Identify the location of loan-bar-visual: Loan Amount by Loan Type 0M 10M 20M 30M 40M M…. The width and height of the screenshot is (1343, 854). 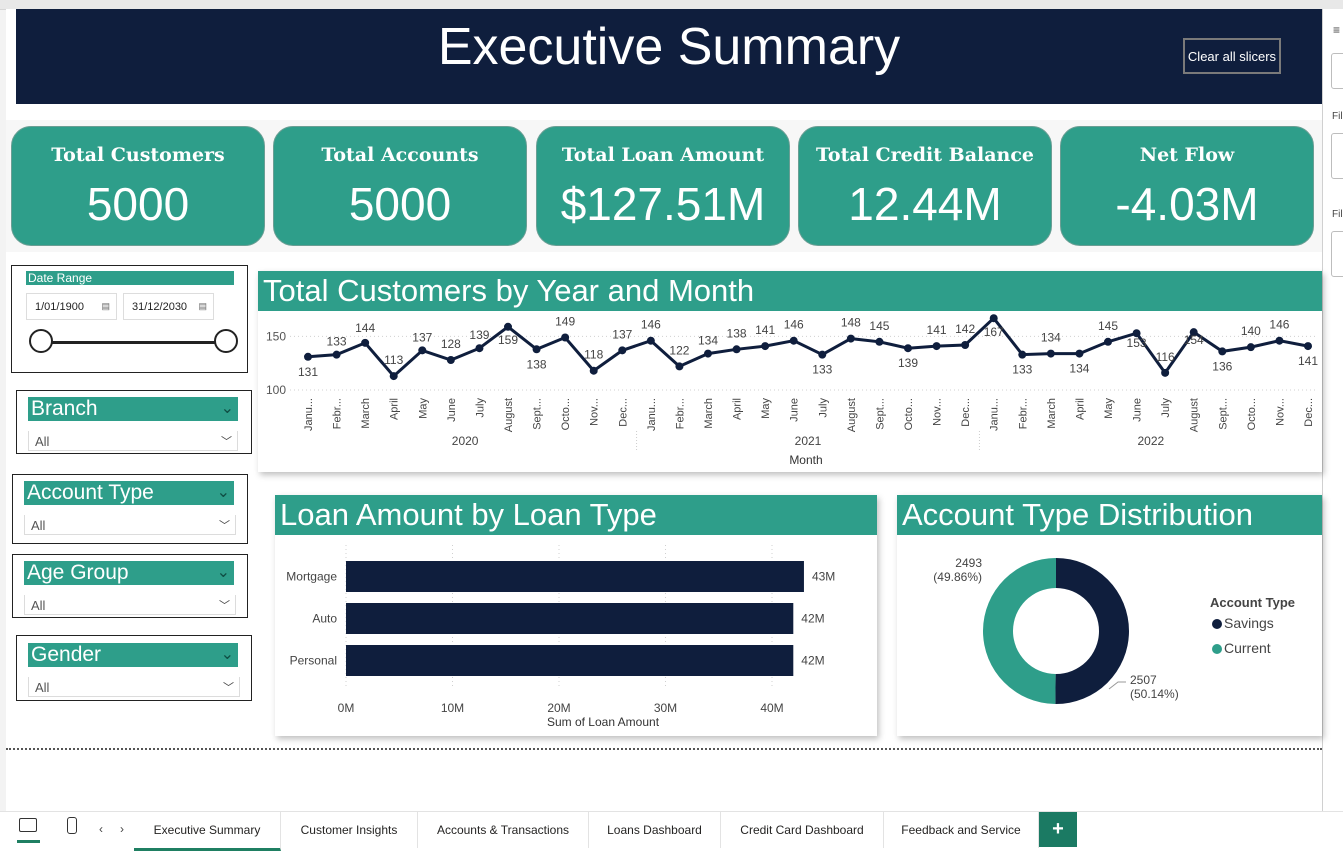
(576, 615).